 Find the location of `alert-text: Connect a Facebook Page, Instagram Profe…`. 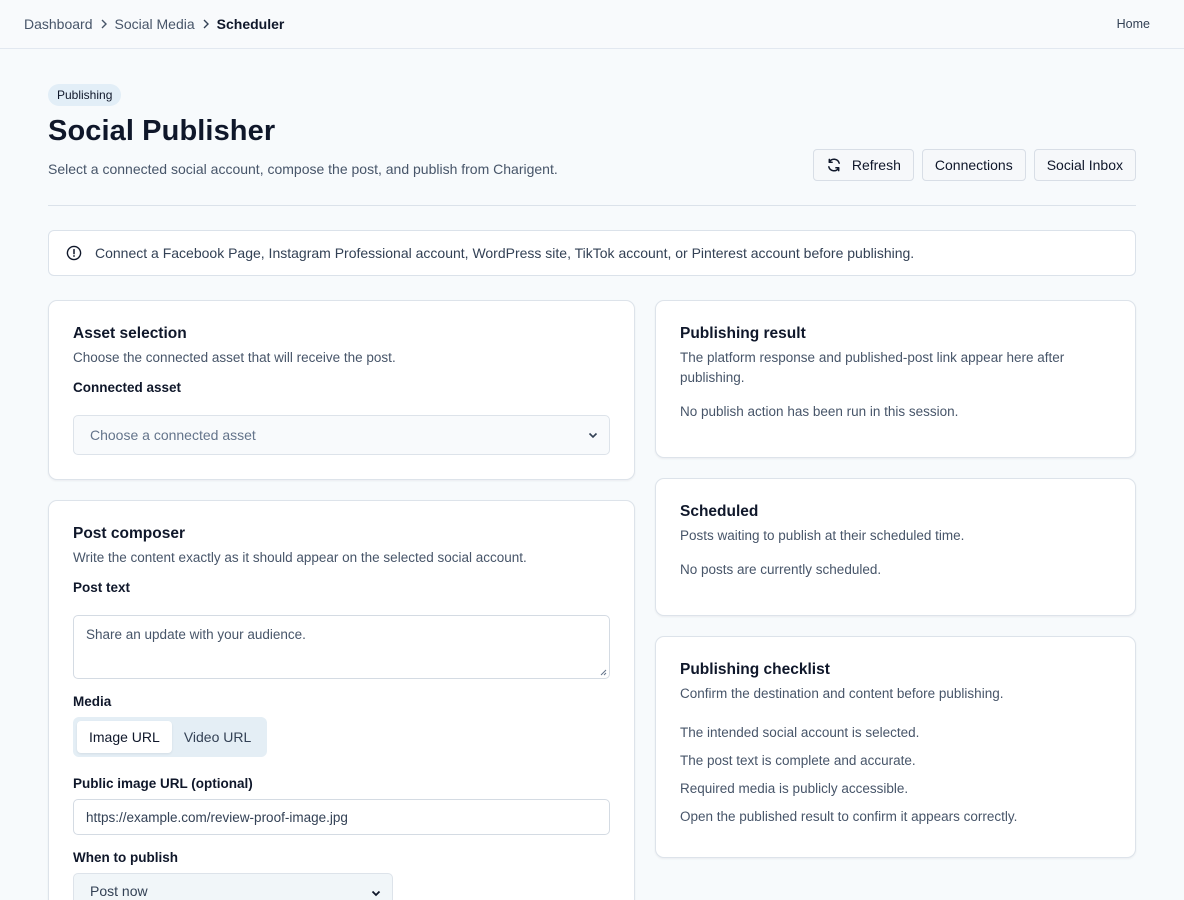

alert-text: Connect a Facebook Page, Instagram Profe… is located at coordinates (505, 253).